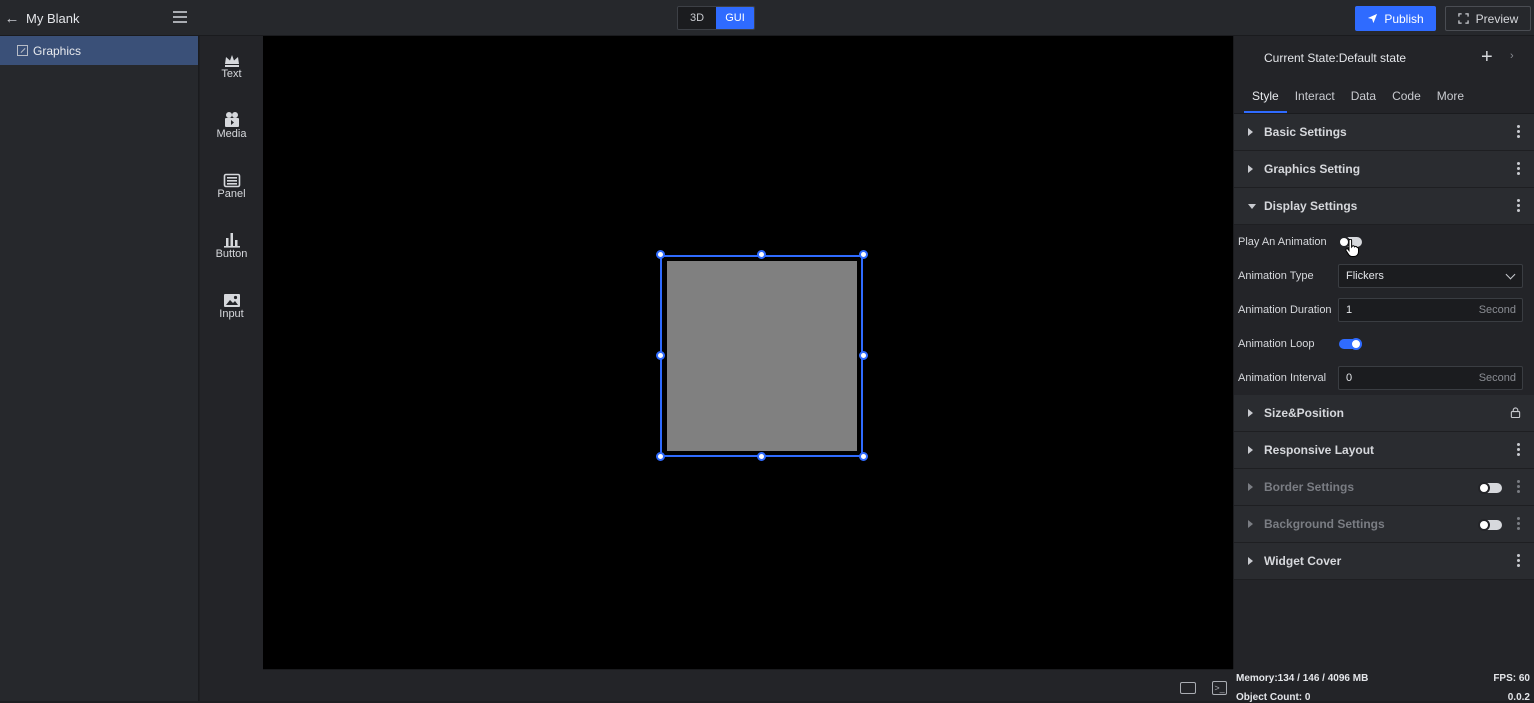 Image resolution: width=1534 pixels, height=703 pixels. I want to click on resize-handle-se, so click(863, 456).